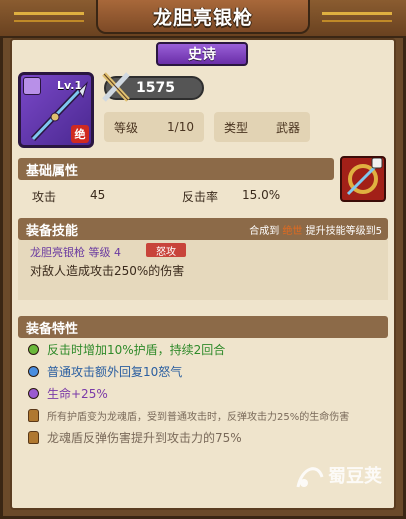 The width and height of the screenshot is (406, 519). What do you see at coordinates (200, 197) in the screenshot?
I see `counter-label: 反击率` at bounding box center [200, 197].